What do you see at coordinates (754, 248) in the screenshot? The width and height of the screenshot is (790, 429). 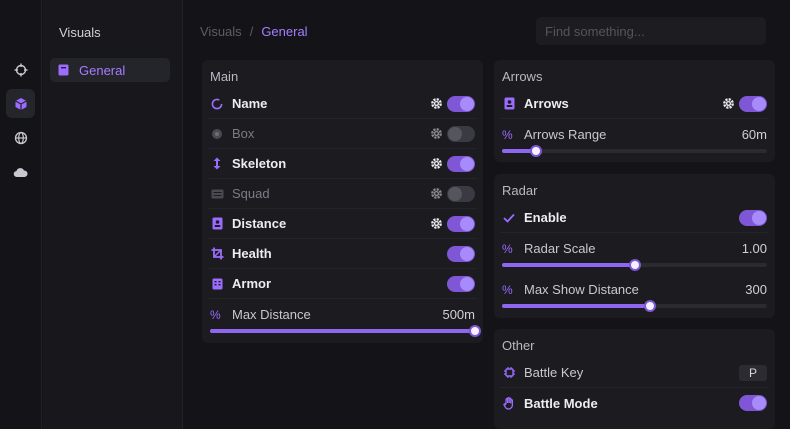 I see `slider-value: 1.00` at bounding box center [754, 248].